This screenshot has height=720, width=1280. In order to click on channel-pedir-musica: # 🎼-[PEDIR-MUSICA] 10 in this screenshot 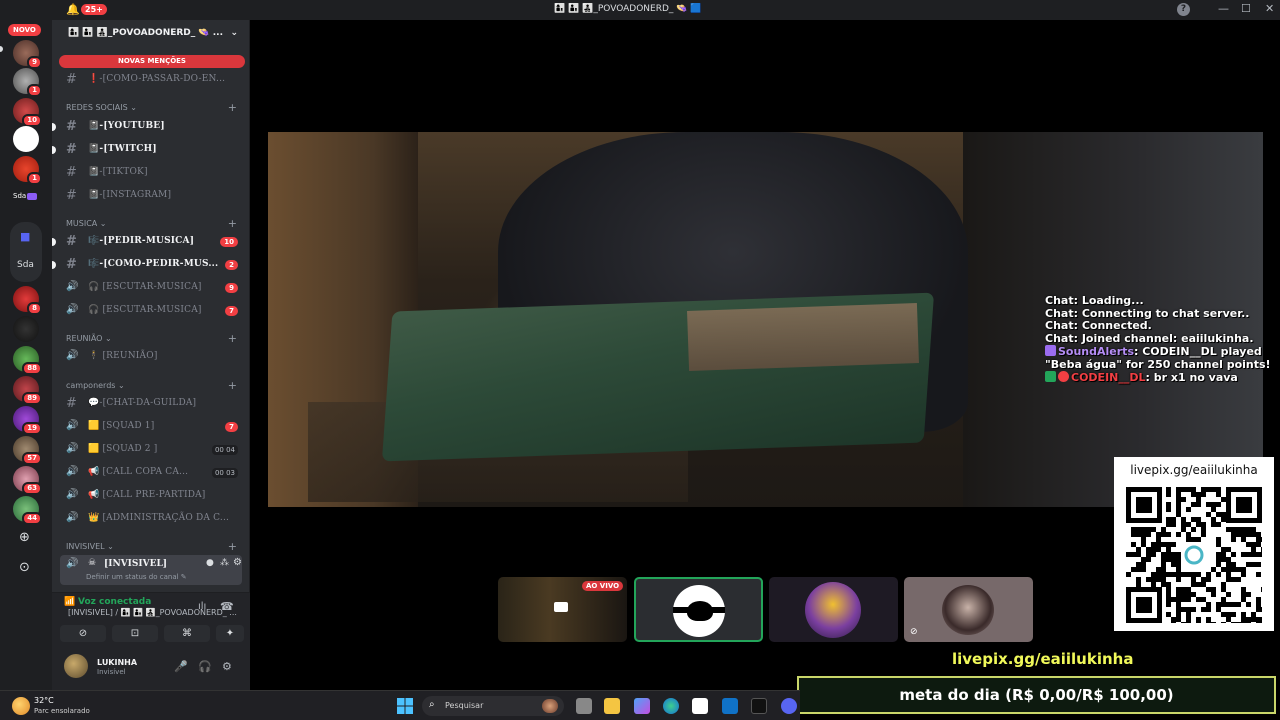, I will do `click(151, 242)`.